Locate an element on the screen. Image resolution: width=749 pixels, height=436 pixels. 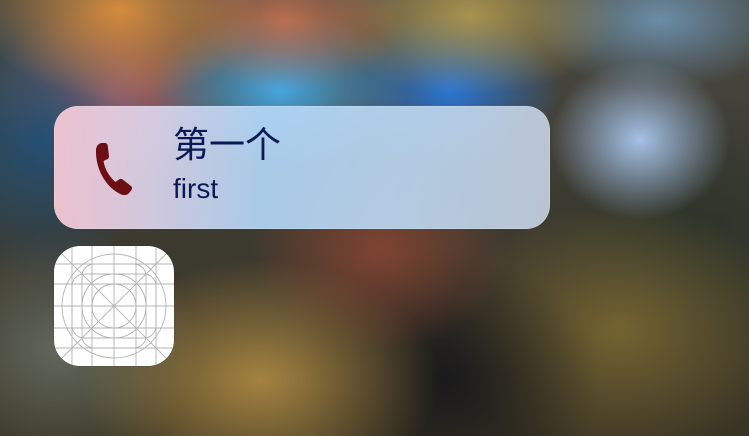
quick-action-subtitle: first is located at coordinates (196, 188).